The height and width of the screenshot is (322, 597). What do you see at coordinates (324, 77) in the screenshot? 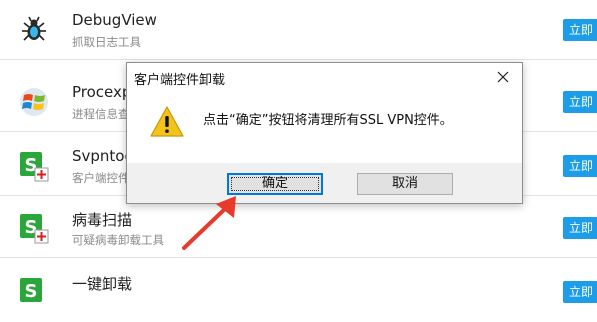
I see `dialog-titlebar: 客户端控件卸载` at bounding box center [324, 77].